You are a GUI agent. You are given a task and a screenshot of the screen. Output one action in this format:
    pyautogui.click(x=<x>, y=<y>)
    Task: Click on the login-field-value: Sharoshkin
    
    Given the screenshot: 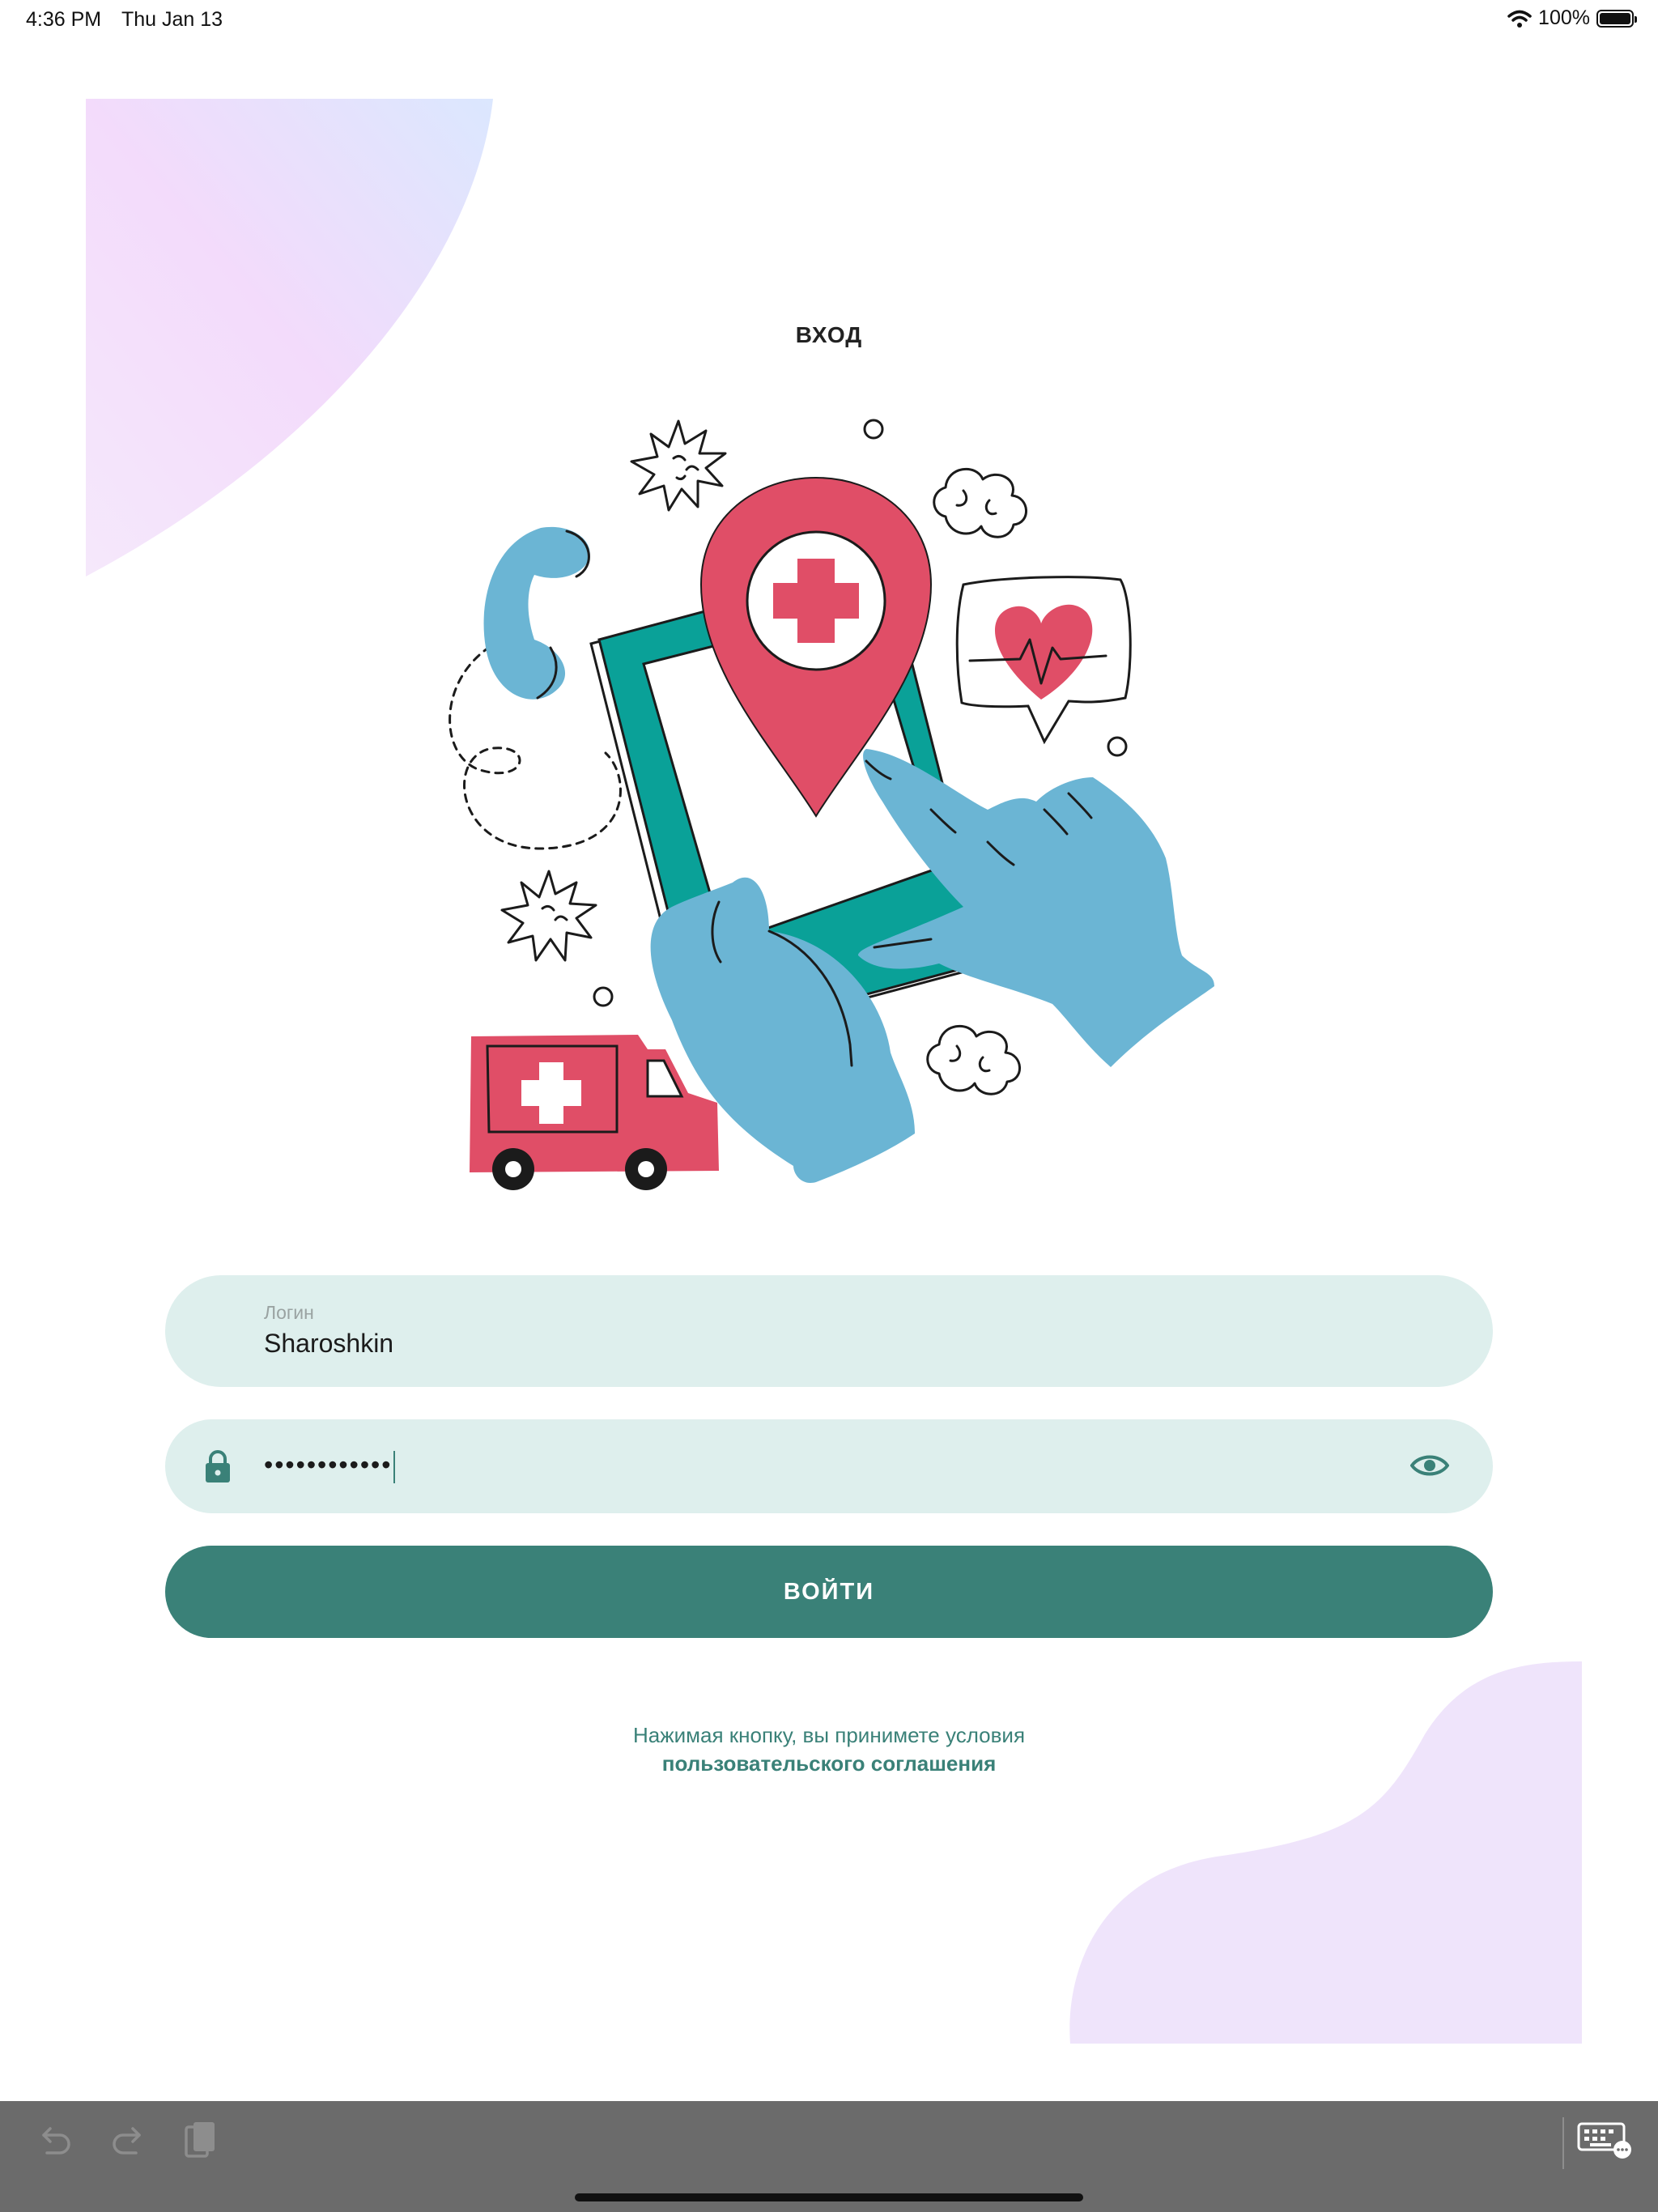 What is the action you would take?
    pyautogui.click(x=328, y=1344)
    